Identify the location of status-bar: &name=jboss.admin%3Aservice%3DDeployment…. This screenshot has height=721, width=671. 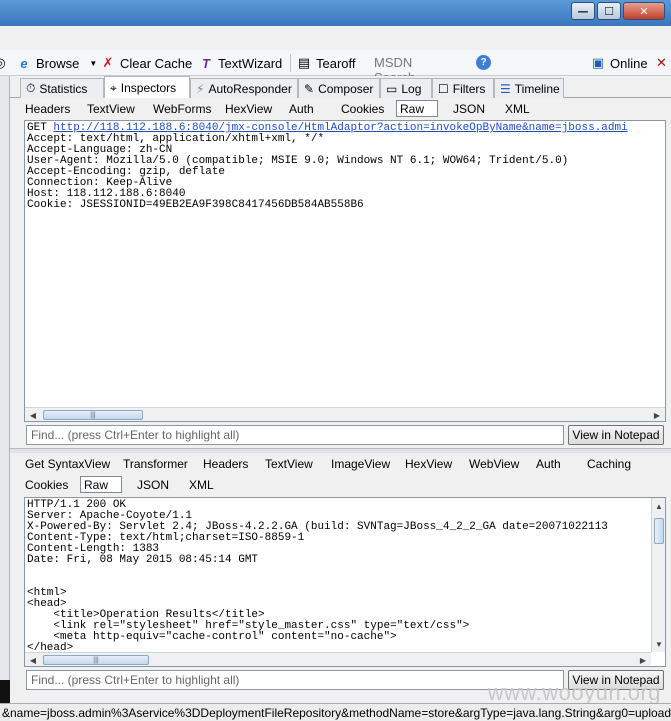
(335, 712).